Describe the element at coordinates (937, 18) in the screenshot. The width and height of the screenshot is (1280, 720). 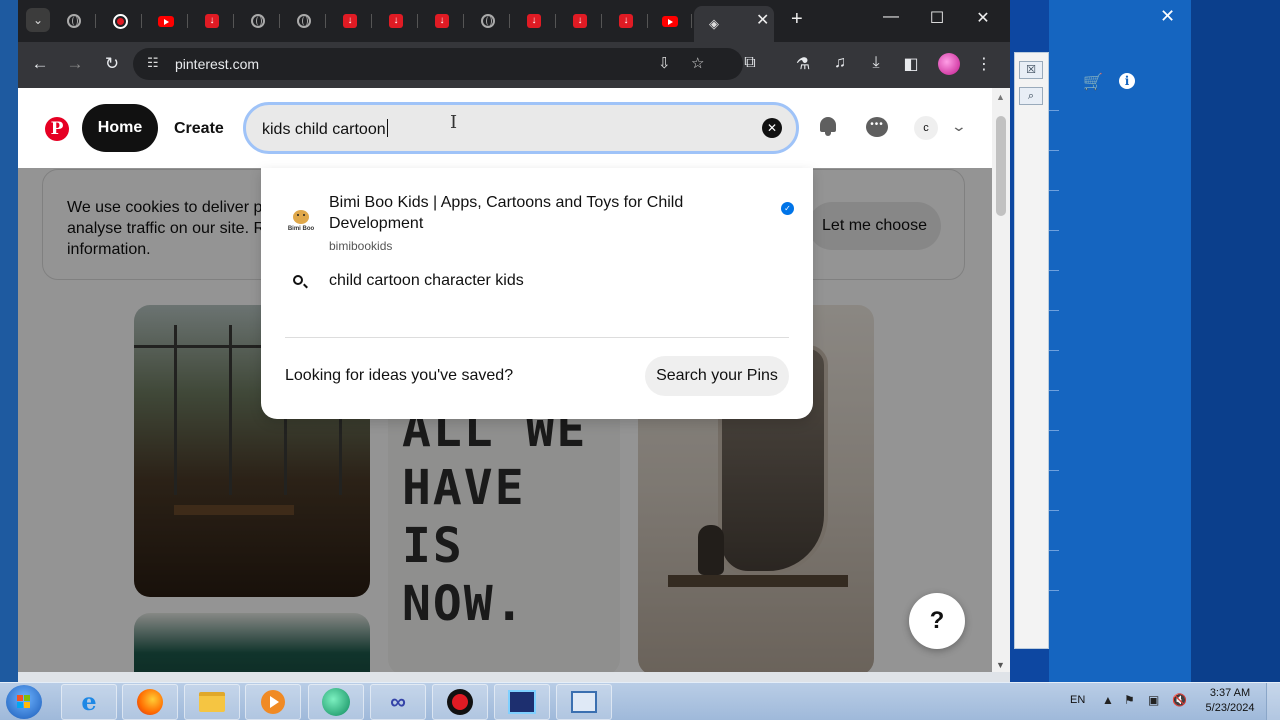
I see `maximize-icon: ☐` at that location.